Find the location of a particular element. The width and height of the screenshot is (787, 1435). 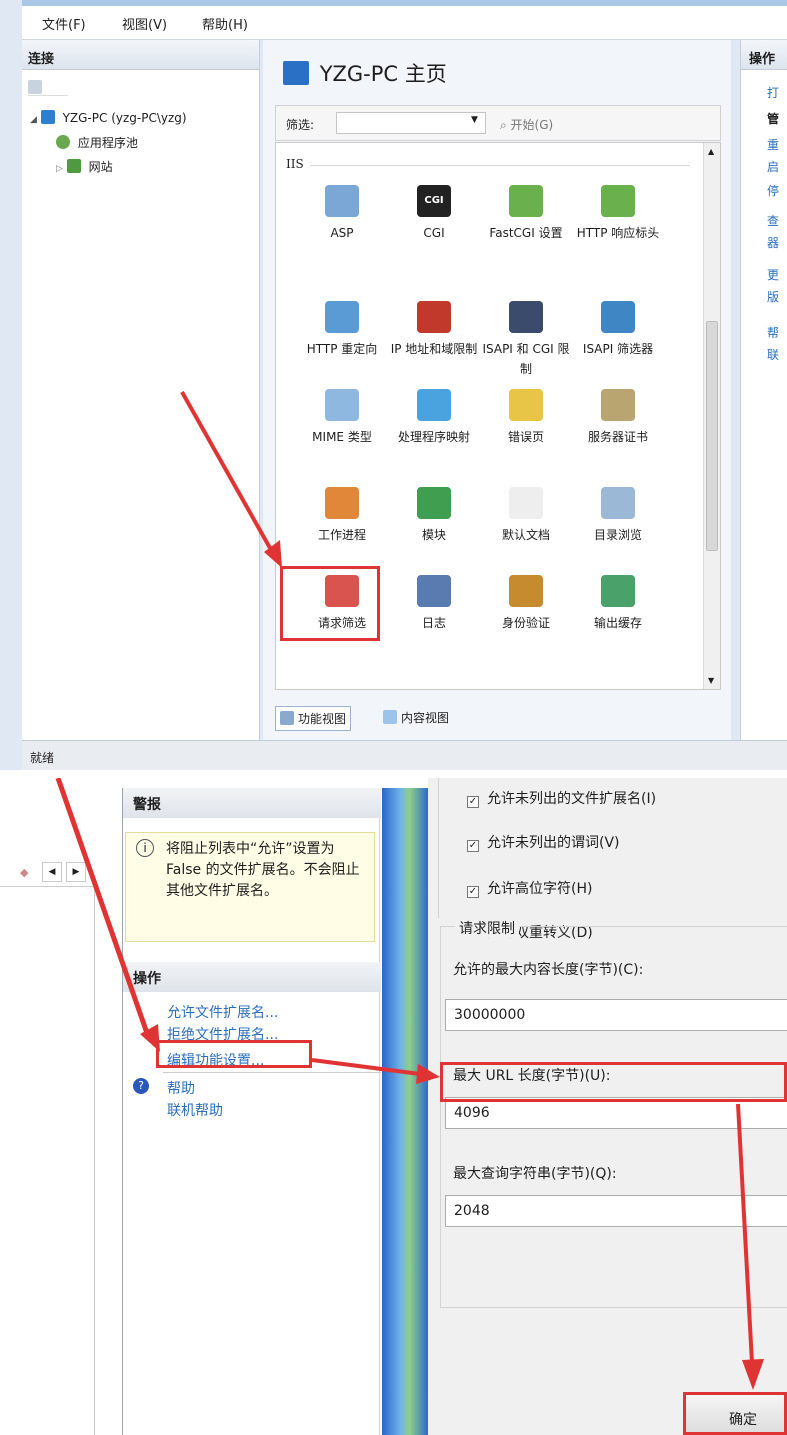

annotation-arrow-top is located at coordinates (231, 479).